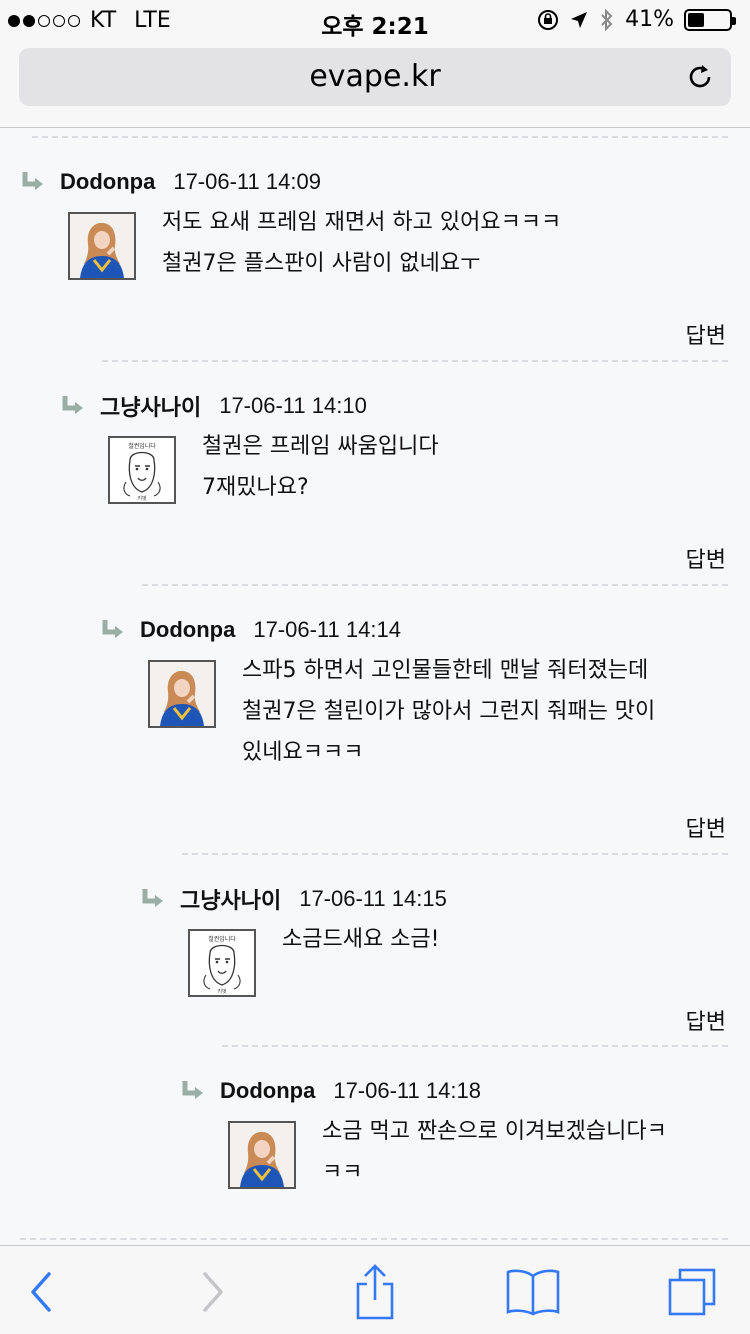 This screenshot has width=750, height=1334. I want to click on comment-line: 철권7은 플스판이 사람이 없네요ㅜ, so click(321, 263).